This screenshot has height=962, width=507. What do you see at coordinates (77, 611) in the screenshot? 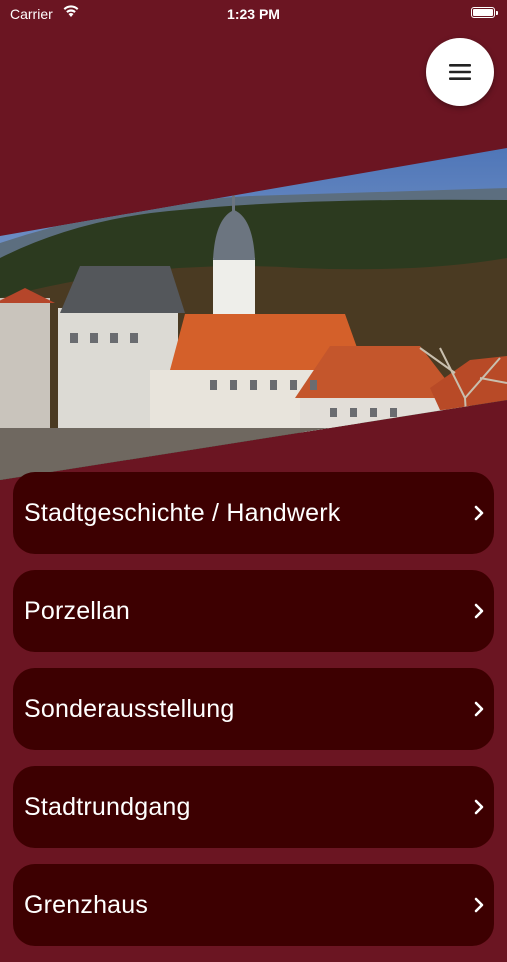
I see `menu-item-label: Porzellan` at bounding box center [77, 611].